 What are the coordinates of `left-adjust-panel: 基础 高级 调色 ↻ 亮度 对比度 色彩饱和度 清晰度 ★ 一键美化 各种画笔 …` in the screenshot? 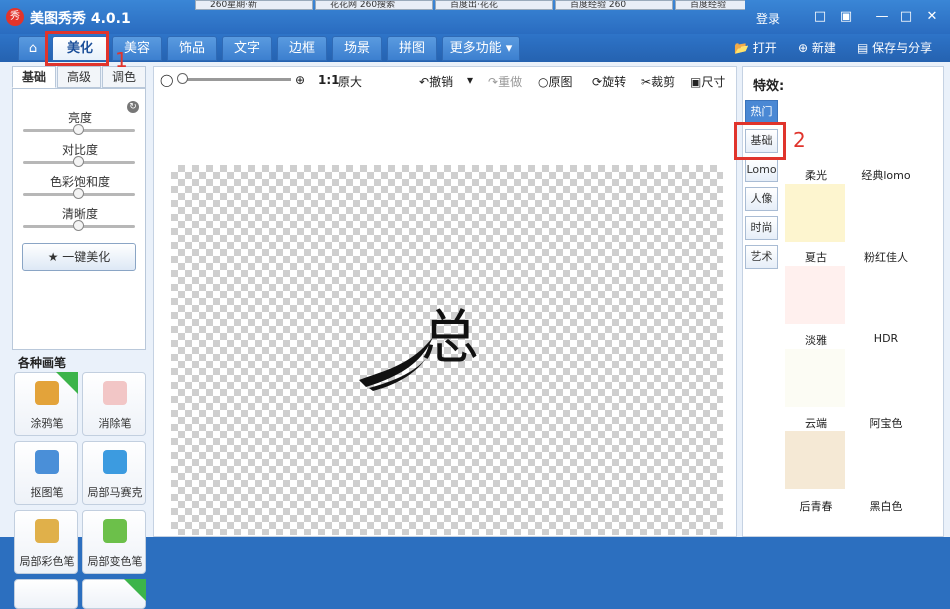 It's located at (79, 337).